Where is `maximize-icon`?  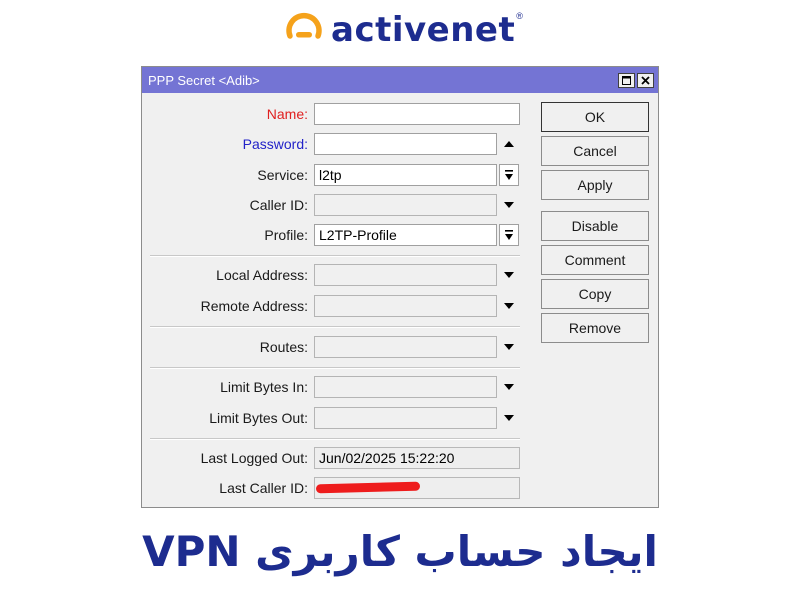 maximize-icon is located at coordinates (626, 80).